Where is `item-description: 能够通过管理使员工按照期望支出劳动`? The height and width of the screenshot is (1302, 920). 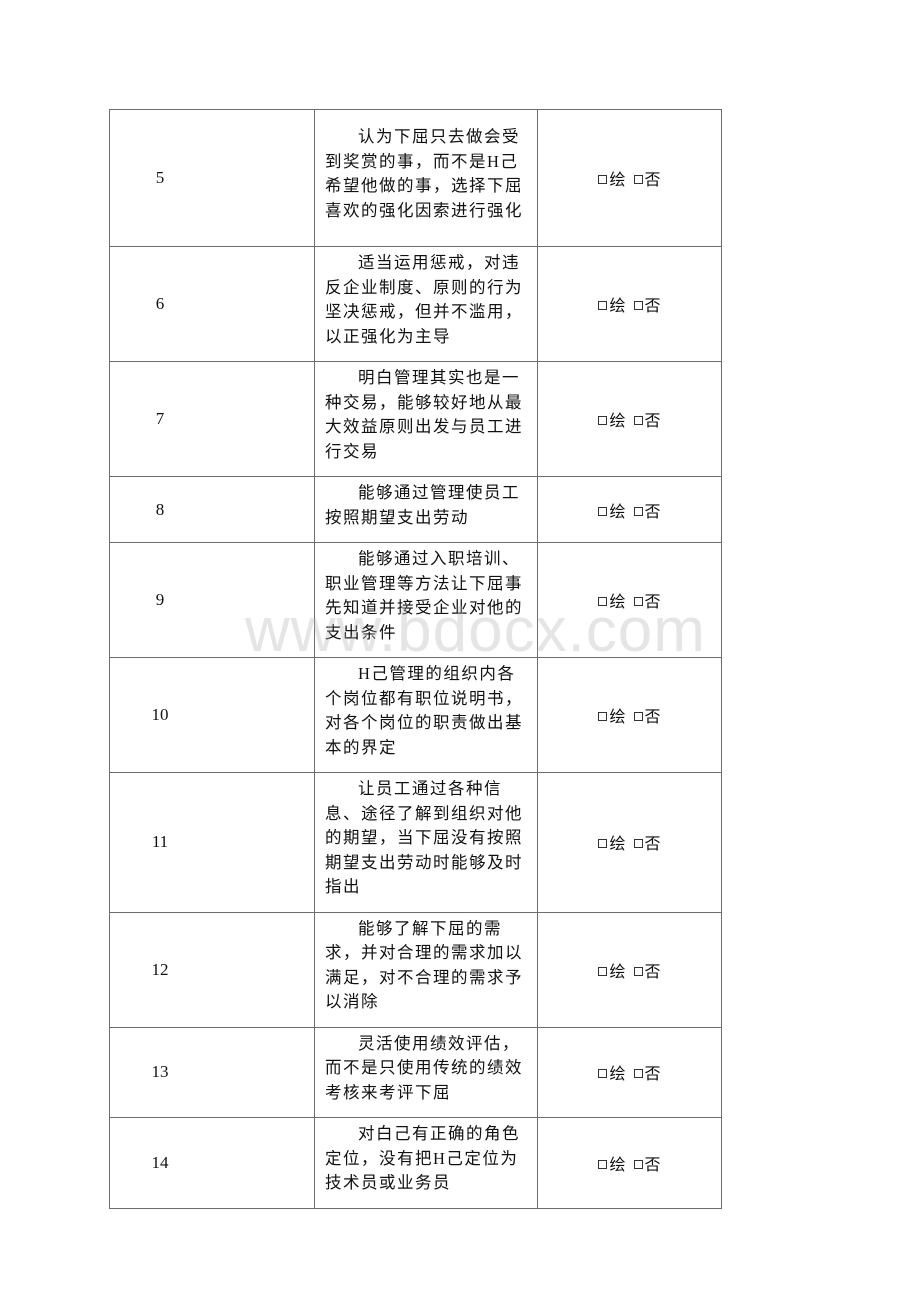
item-description: 能够通过管理使员工按照期望支出劳动 is located at coordinates (422, 505).